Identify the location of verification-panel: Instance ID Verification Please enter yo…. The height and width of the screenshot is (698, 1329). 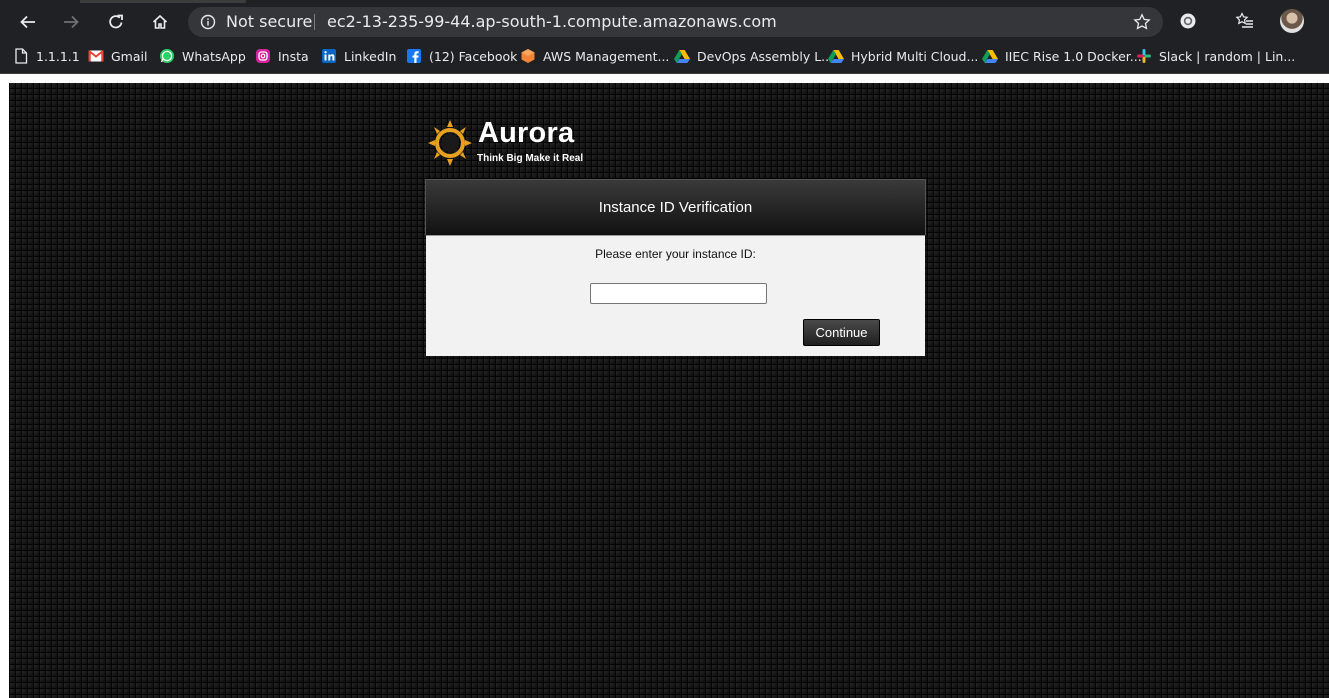
(675, 268).